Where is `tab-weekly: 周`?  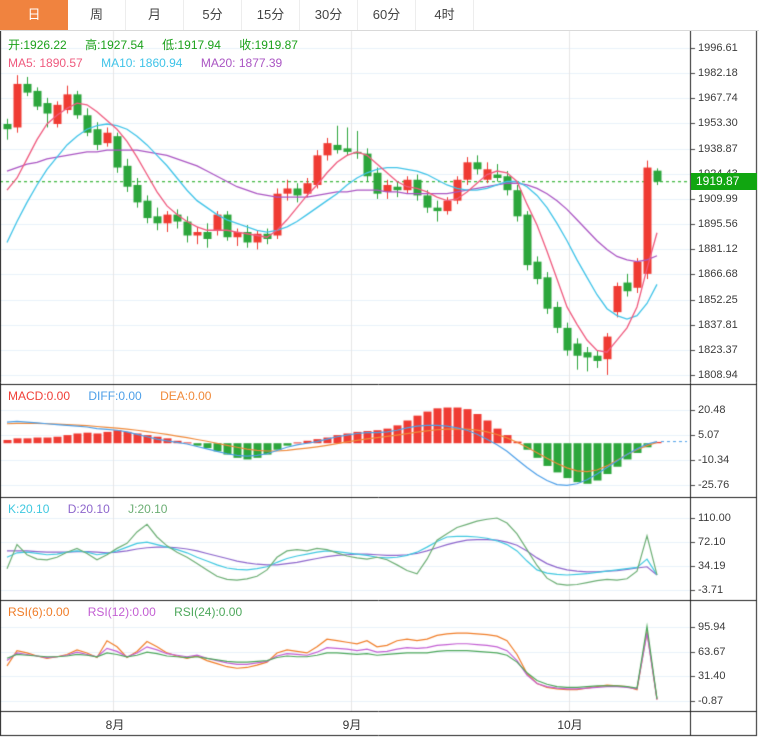 tab-weekly: 周 is located at coordinates (97, 15).